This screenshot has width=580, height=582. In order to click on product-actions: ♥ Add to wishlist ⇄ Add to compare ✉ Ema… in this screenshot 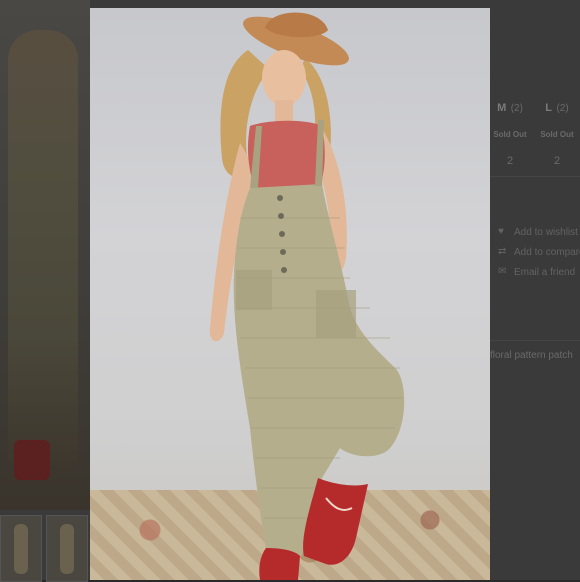, I will do `click(539, 252)`.